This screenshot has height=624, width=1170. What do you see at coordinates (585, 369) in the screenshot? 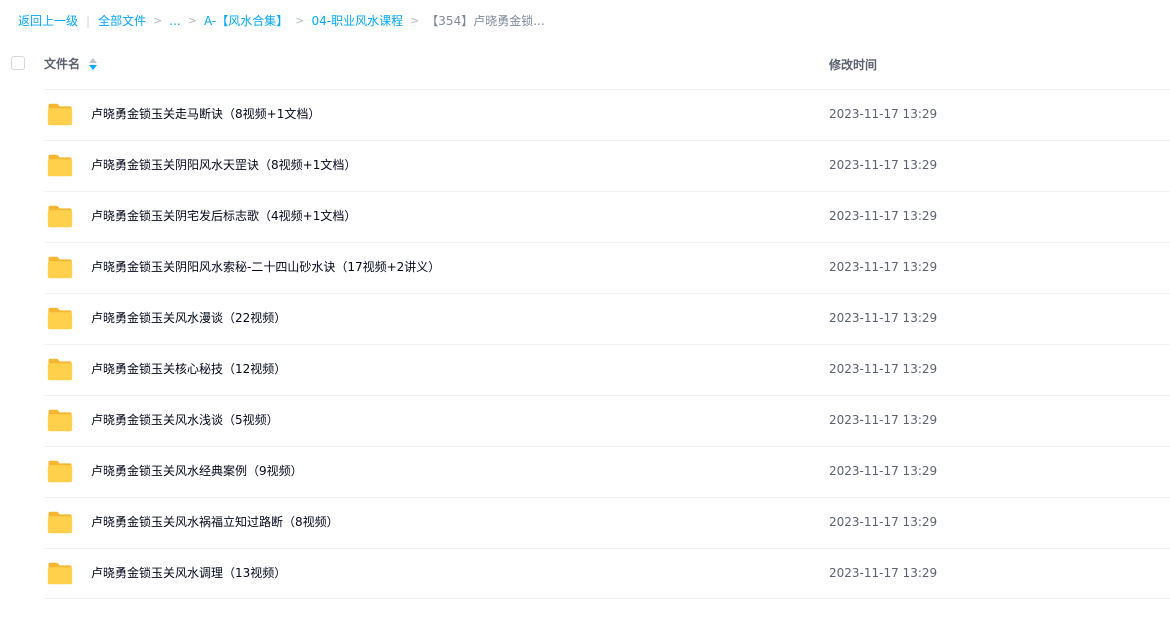
I see `table-row: 卢晓勇金锁玉关核心秘技（12视频） 2023-11-17 13:29` at bounding box center [585, 369].